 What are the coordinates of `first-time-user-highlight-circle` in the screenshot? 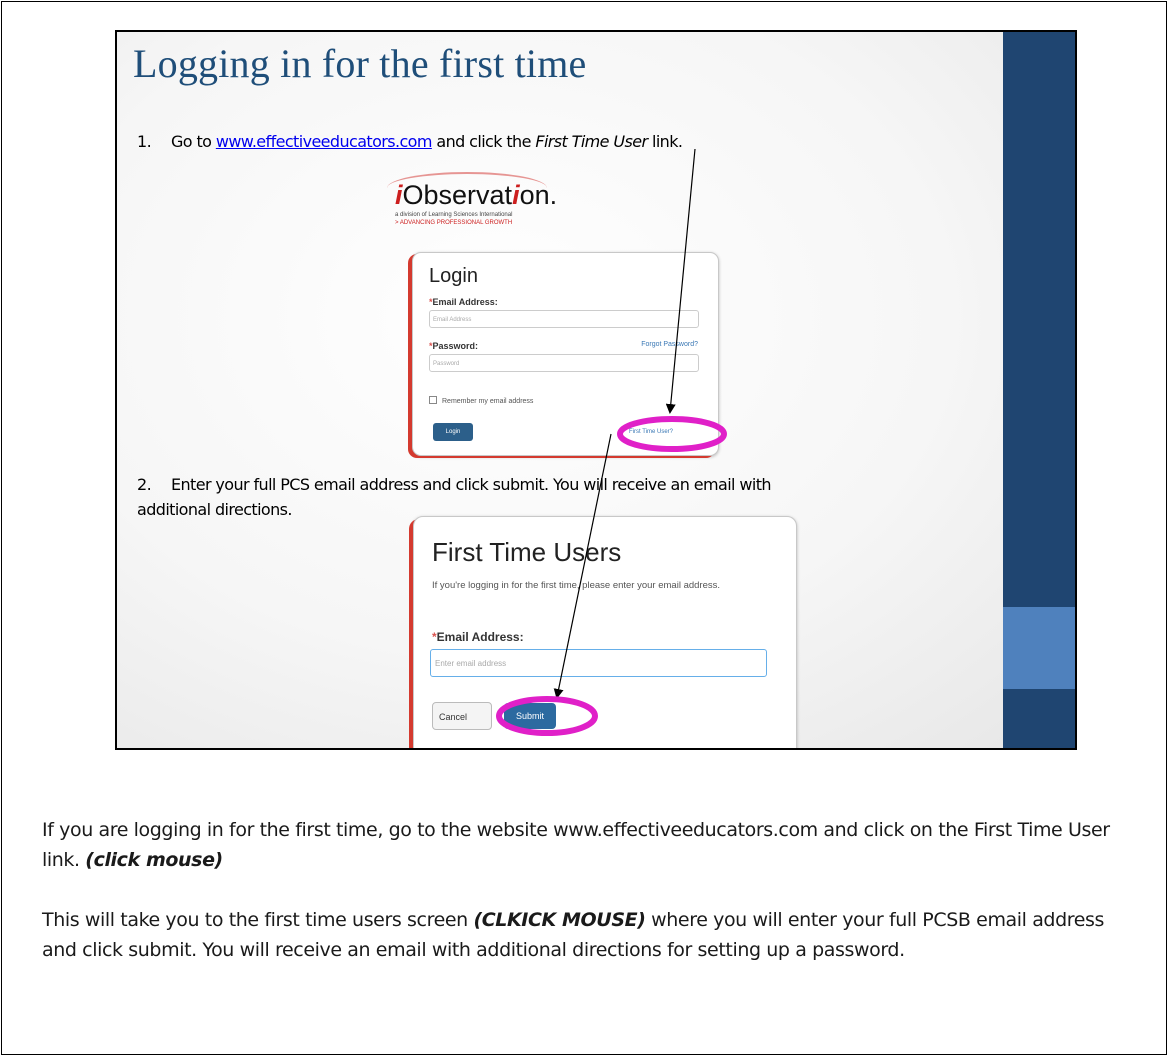 It's located at (672, 434).